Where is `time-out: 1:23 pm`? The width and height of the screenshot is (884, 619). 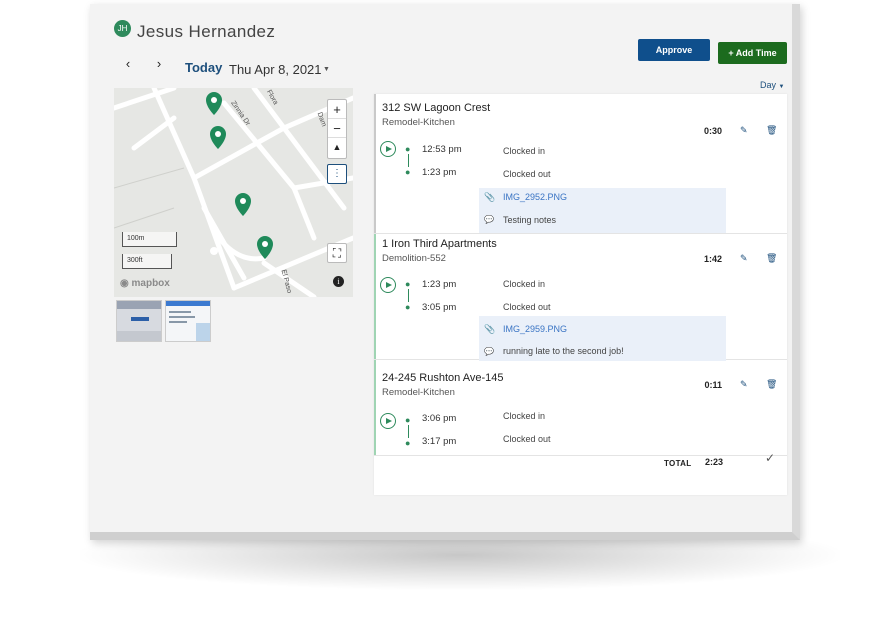
time-out: 1:23 pm is located at coordinates (439, 172).